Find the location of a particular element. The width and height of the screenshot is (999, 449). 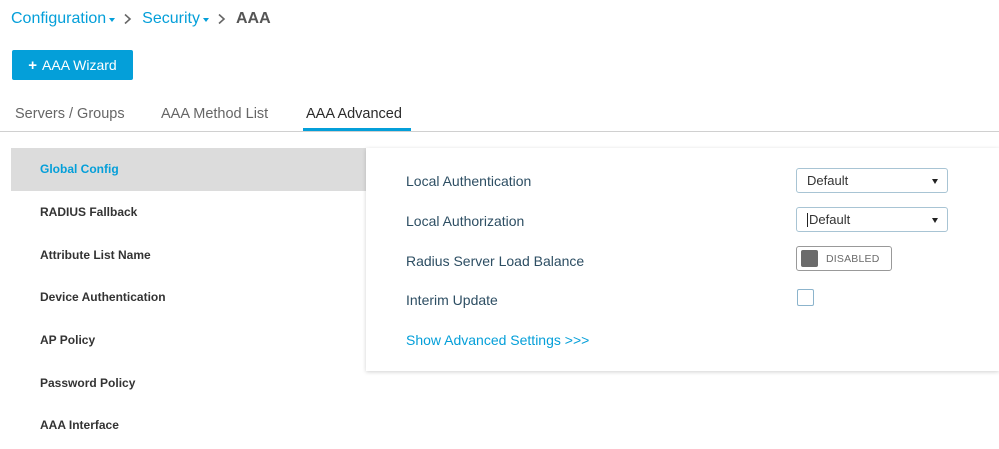

radius-load-balance-toggle: DISABLED is located at coordinates (844, 258).